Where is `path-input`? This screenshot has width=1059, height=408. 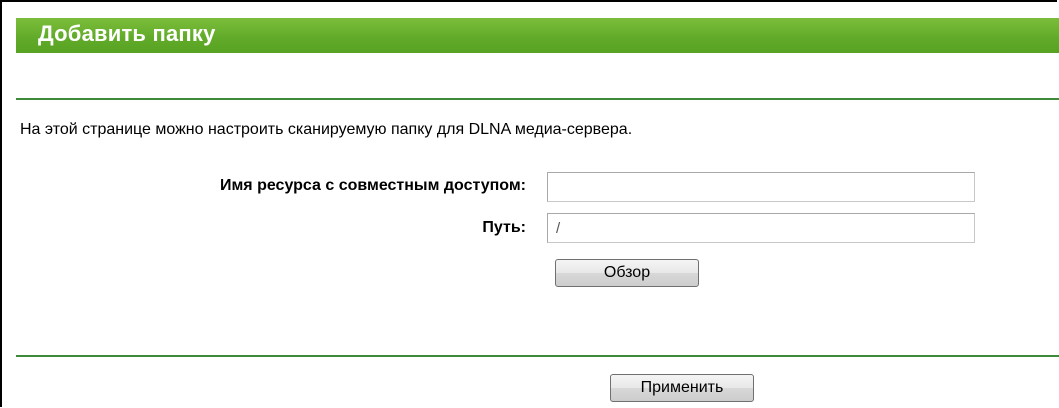
path-input is located at coordinates (761, 228).